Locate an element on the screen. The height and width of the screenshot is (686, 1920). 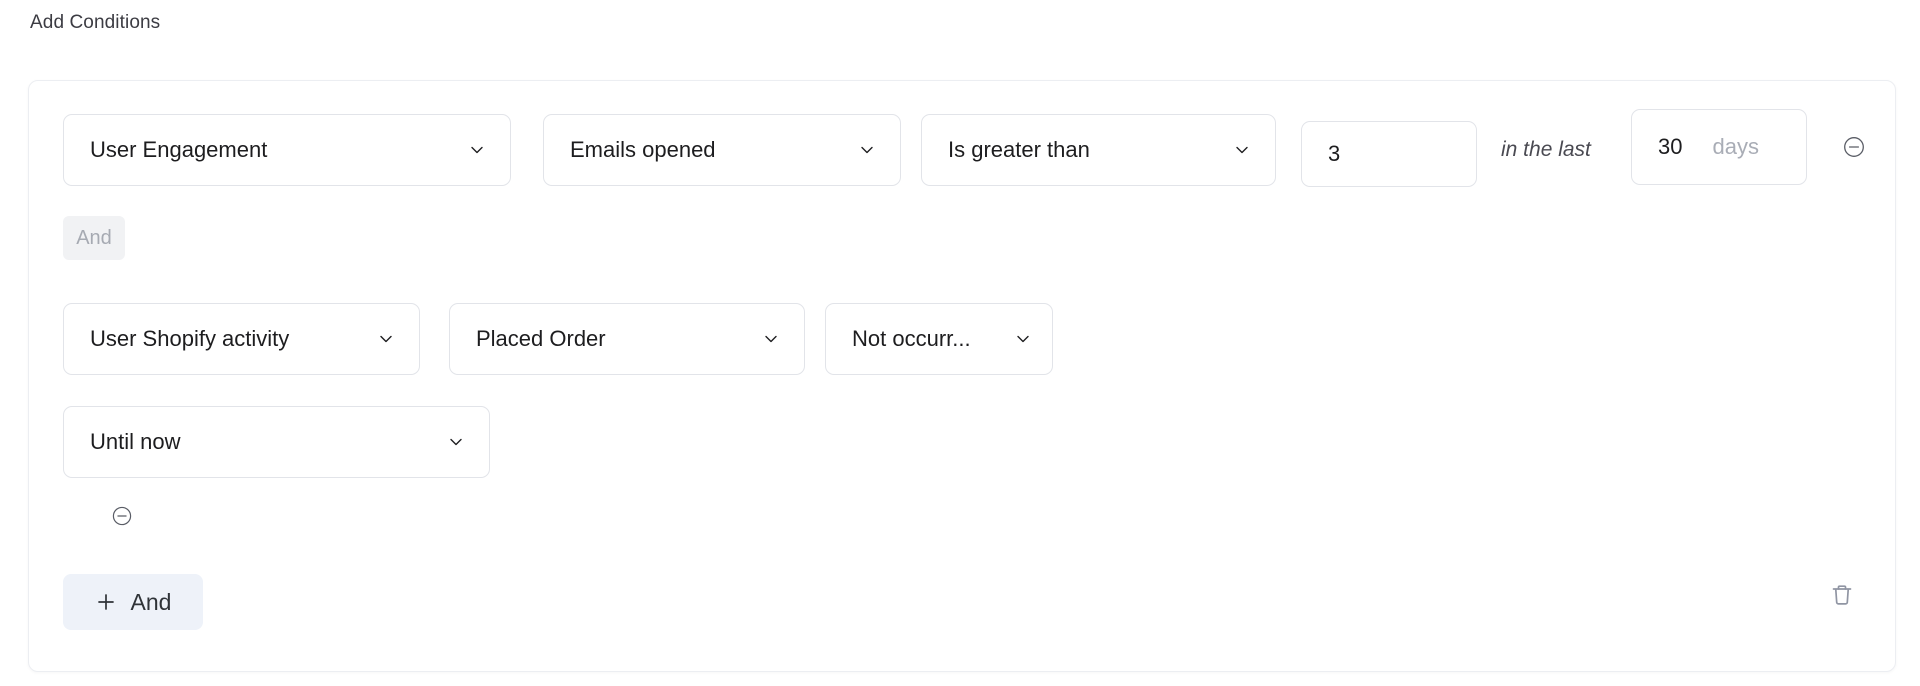
add-and-button-label: And is located at coordinates (151, 601).